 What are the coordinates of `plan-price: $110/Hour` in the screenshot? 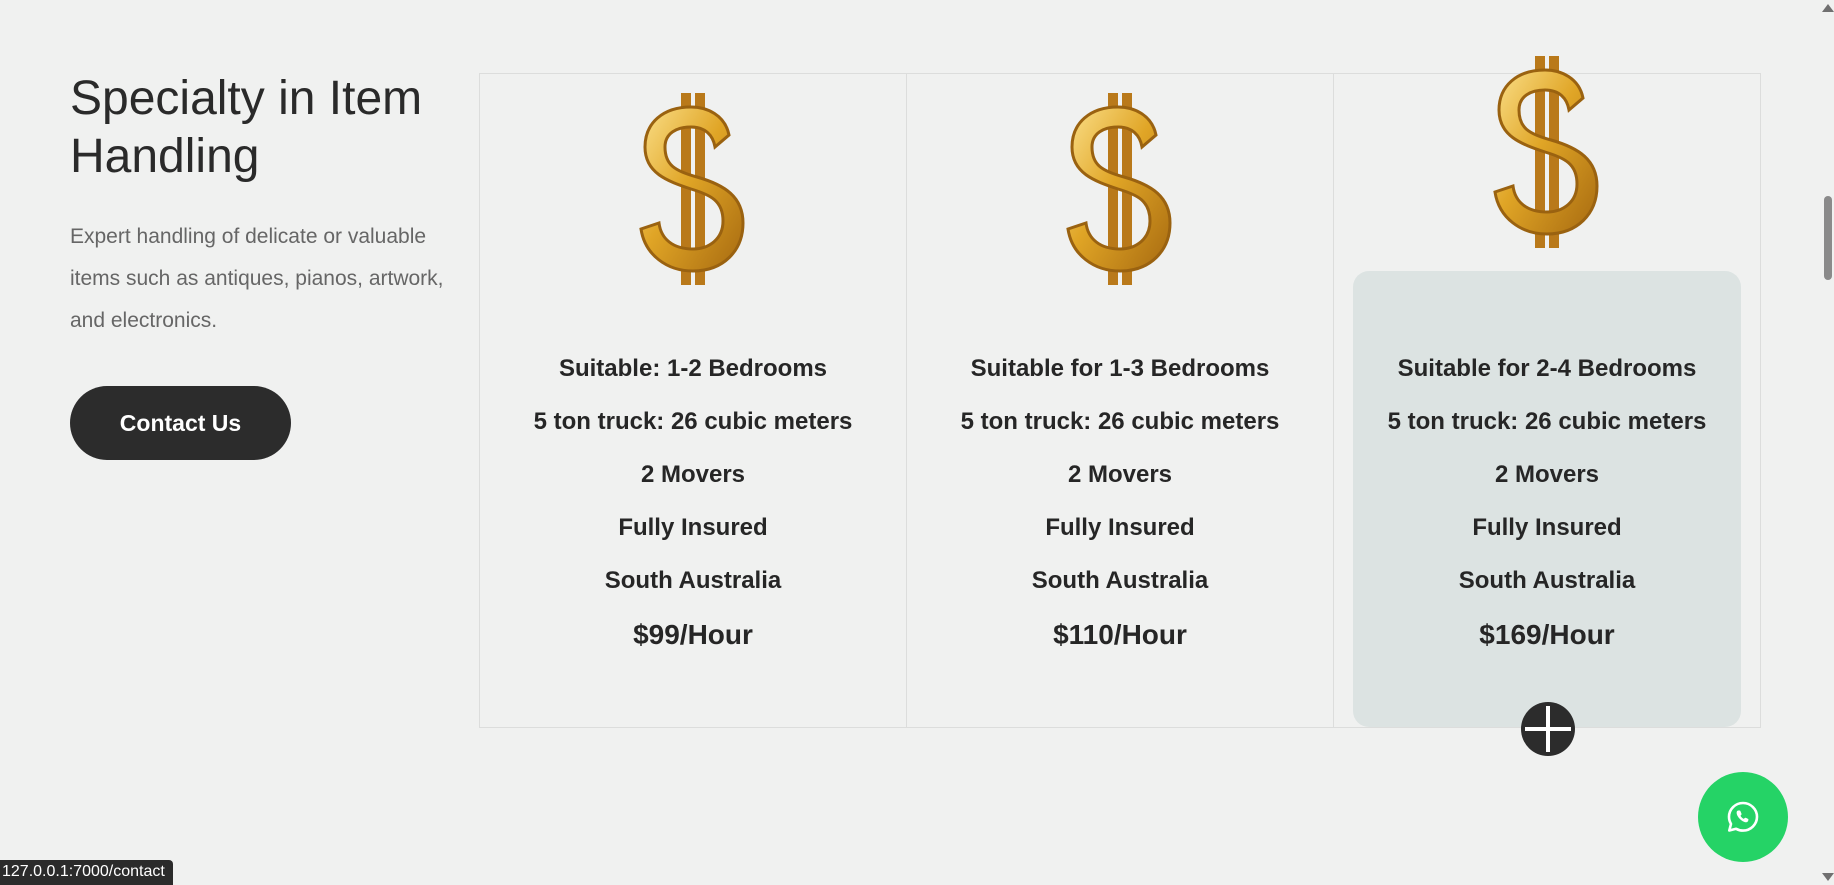 It's located at (1120, 634).